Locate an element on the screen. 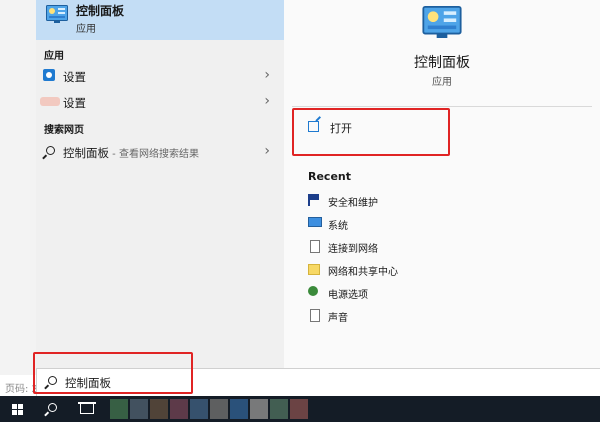  recent-item-label: 网络和共享中心 is located at coordinates (363, 272).